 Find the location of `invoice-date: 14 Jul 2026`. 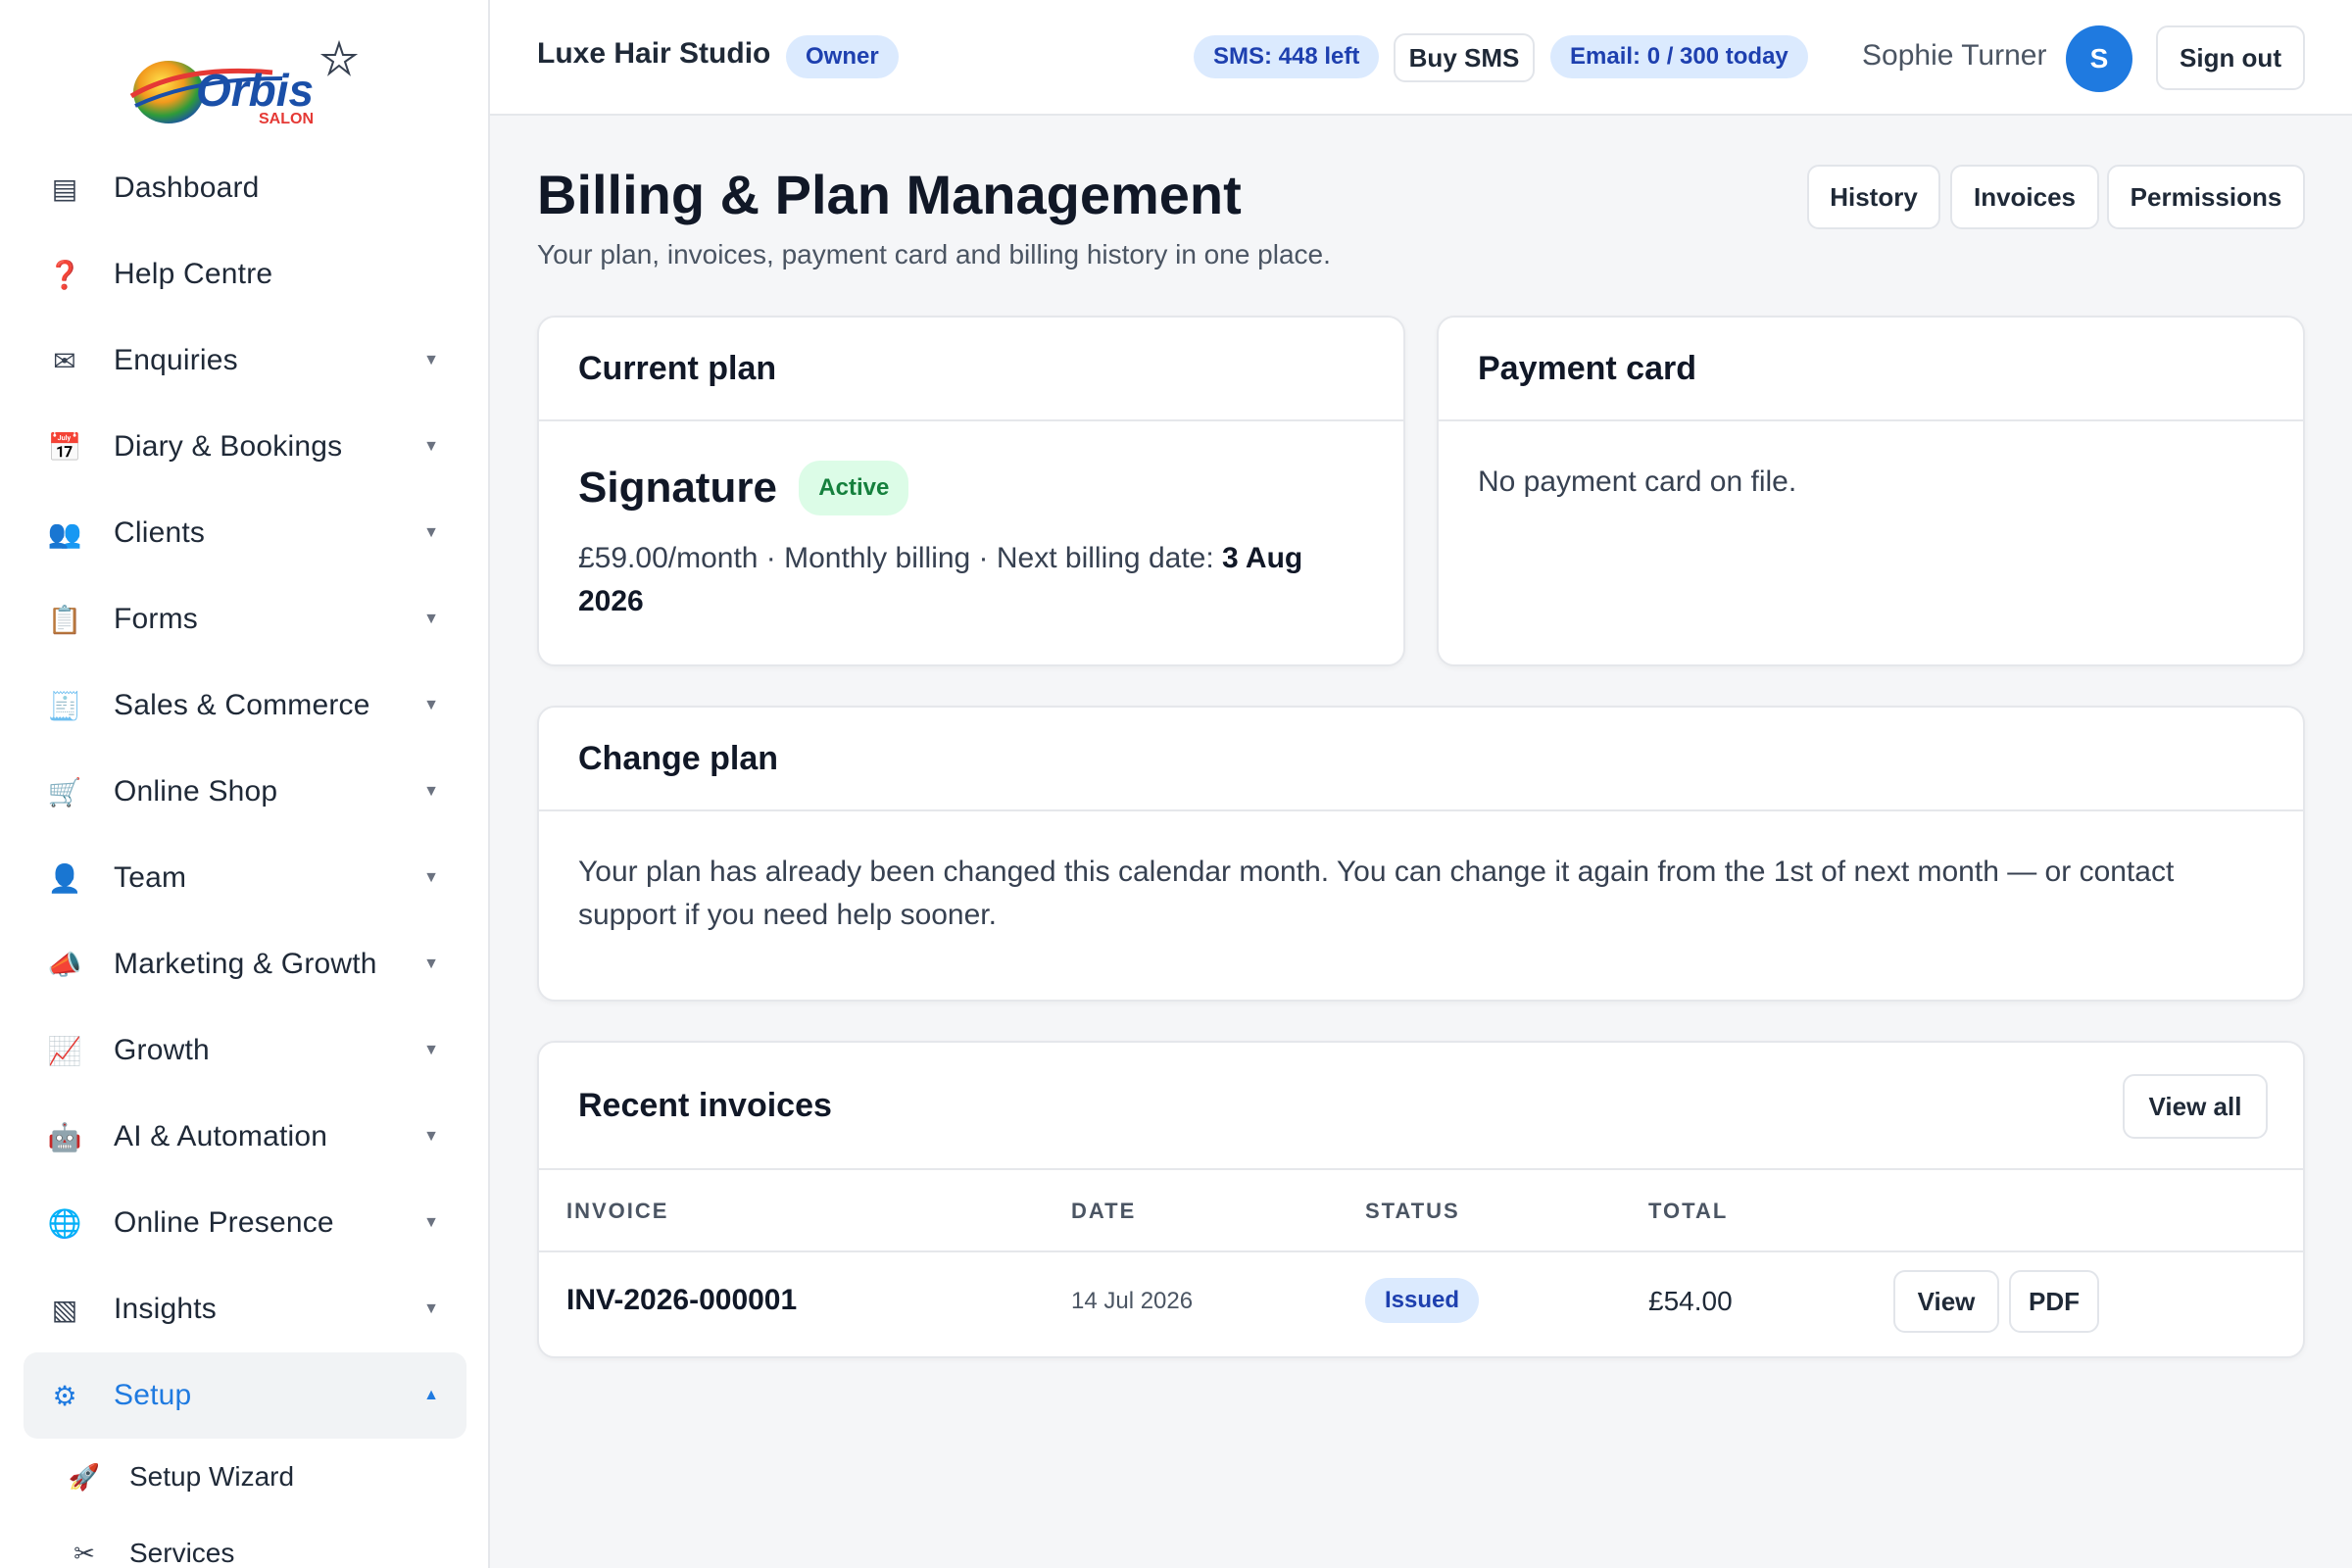

invoice-date: 14 Jul 2026 is located at coordinates (1132, 1301).